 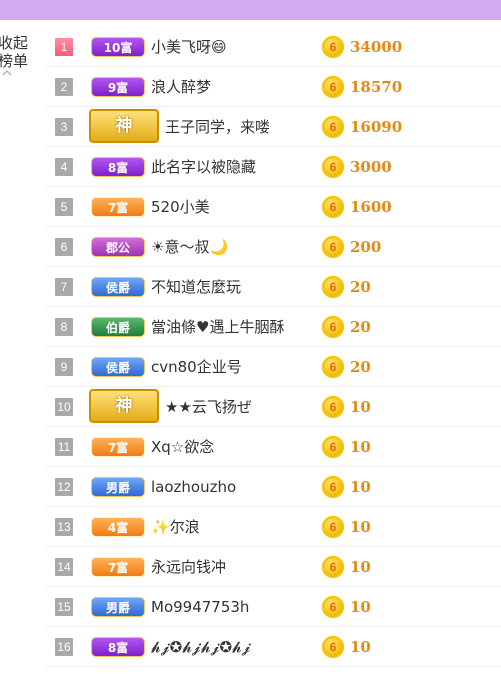 What do you see at coordinates (64, 567) in the screenshot?
I see `rank-number: 14` at bounding box center [64, 567].